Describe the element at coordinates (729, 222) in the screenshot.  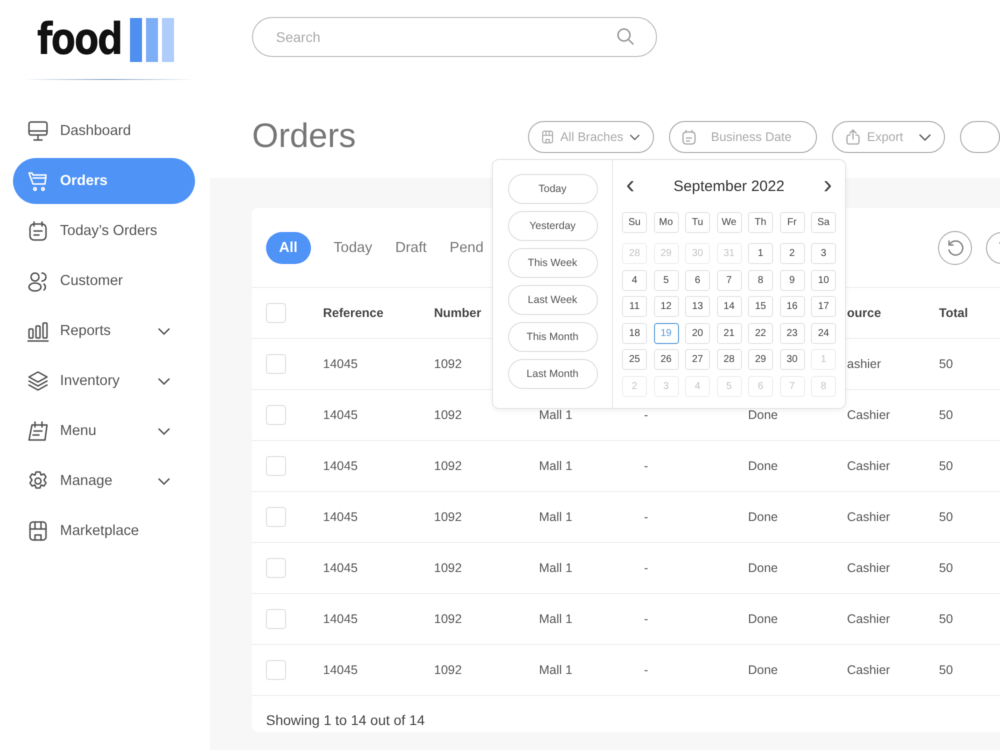
I see `weekday-label: We` at that location.